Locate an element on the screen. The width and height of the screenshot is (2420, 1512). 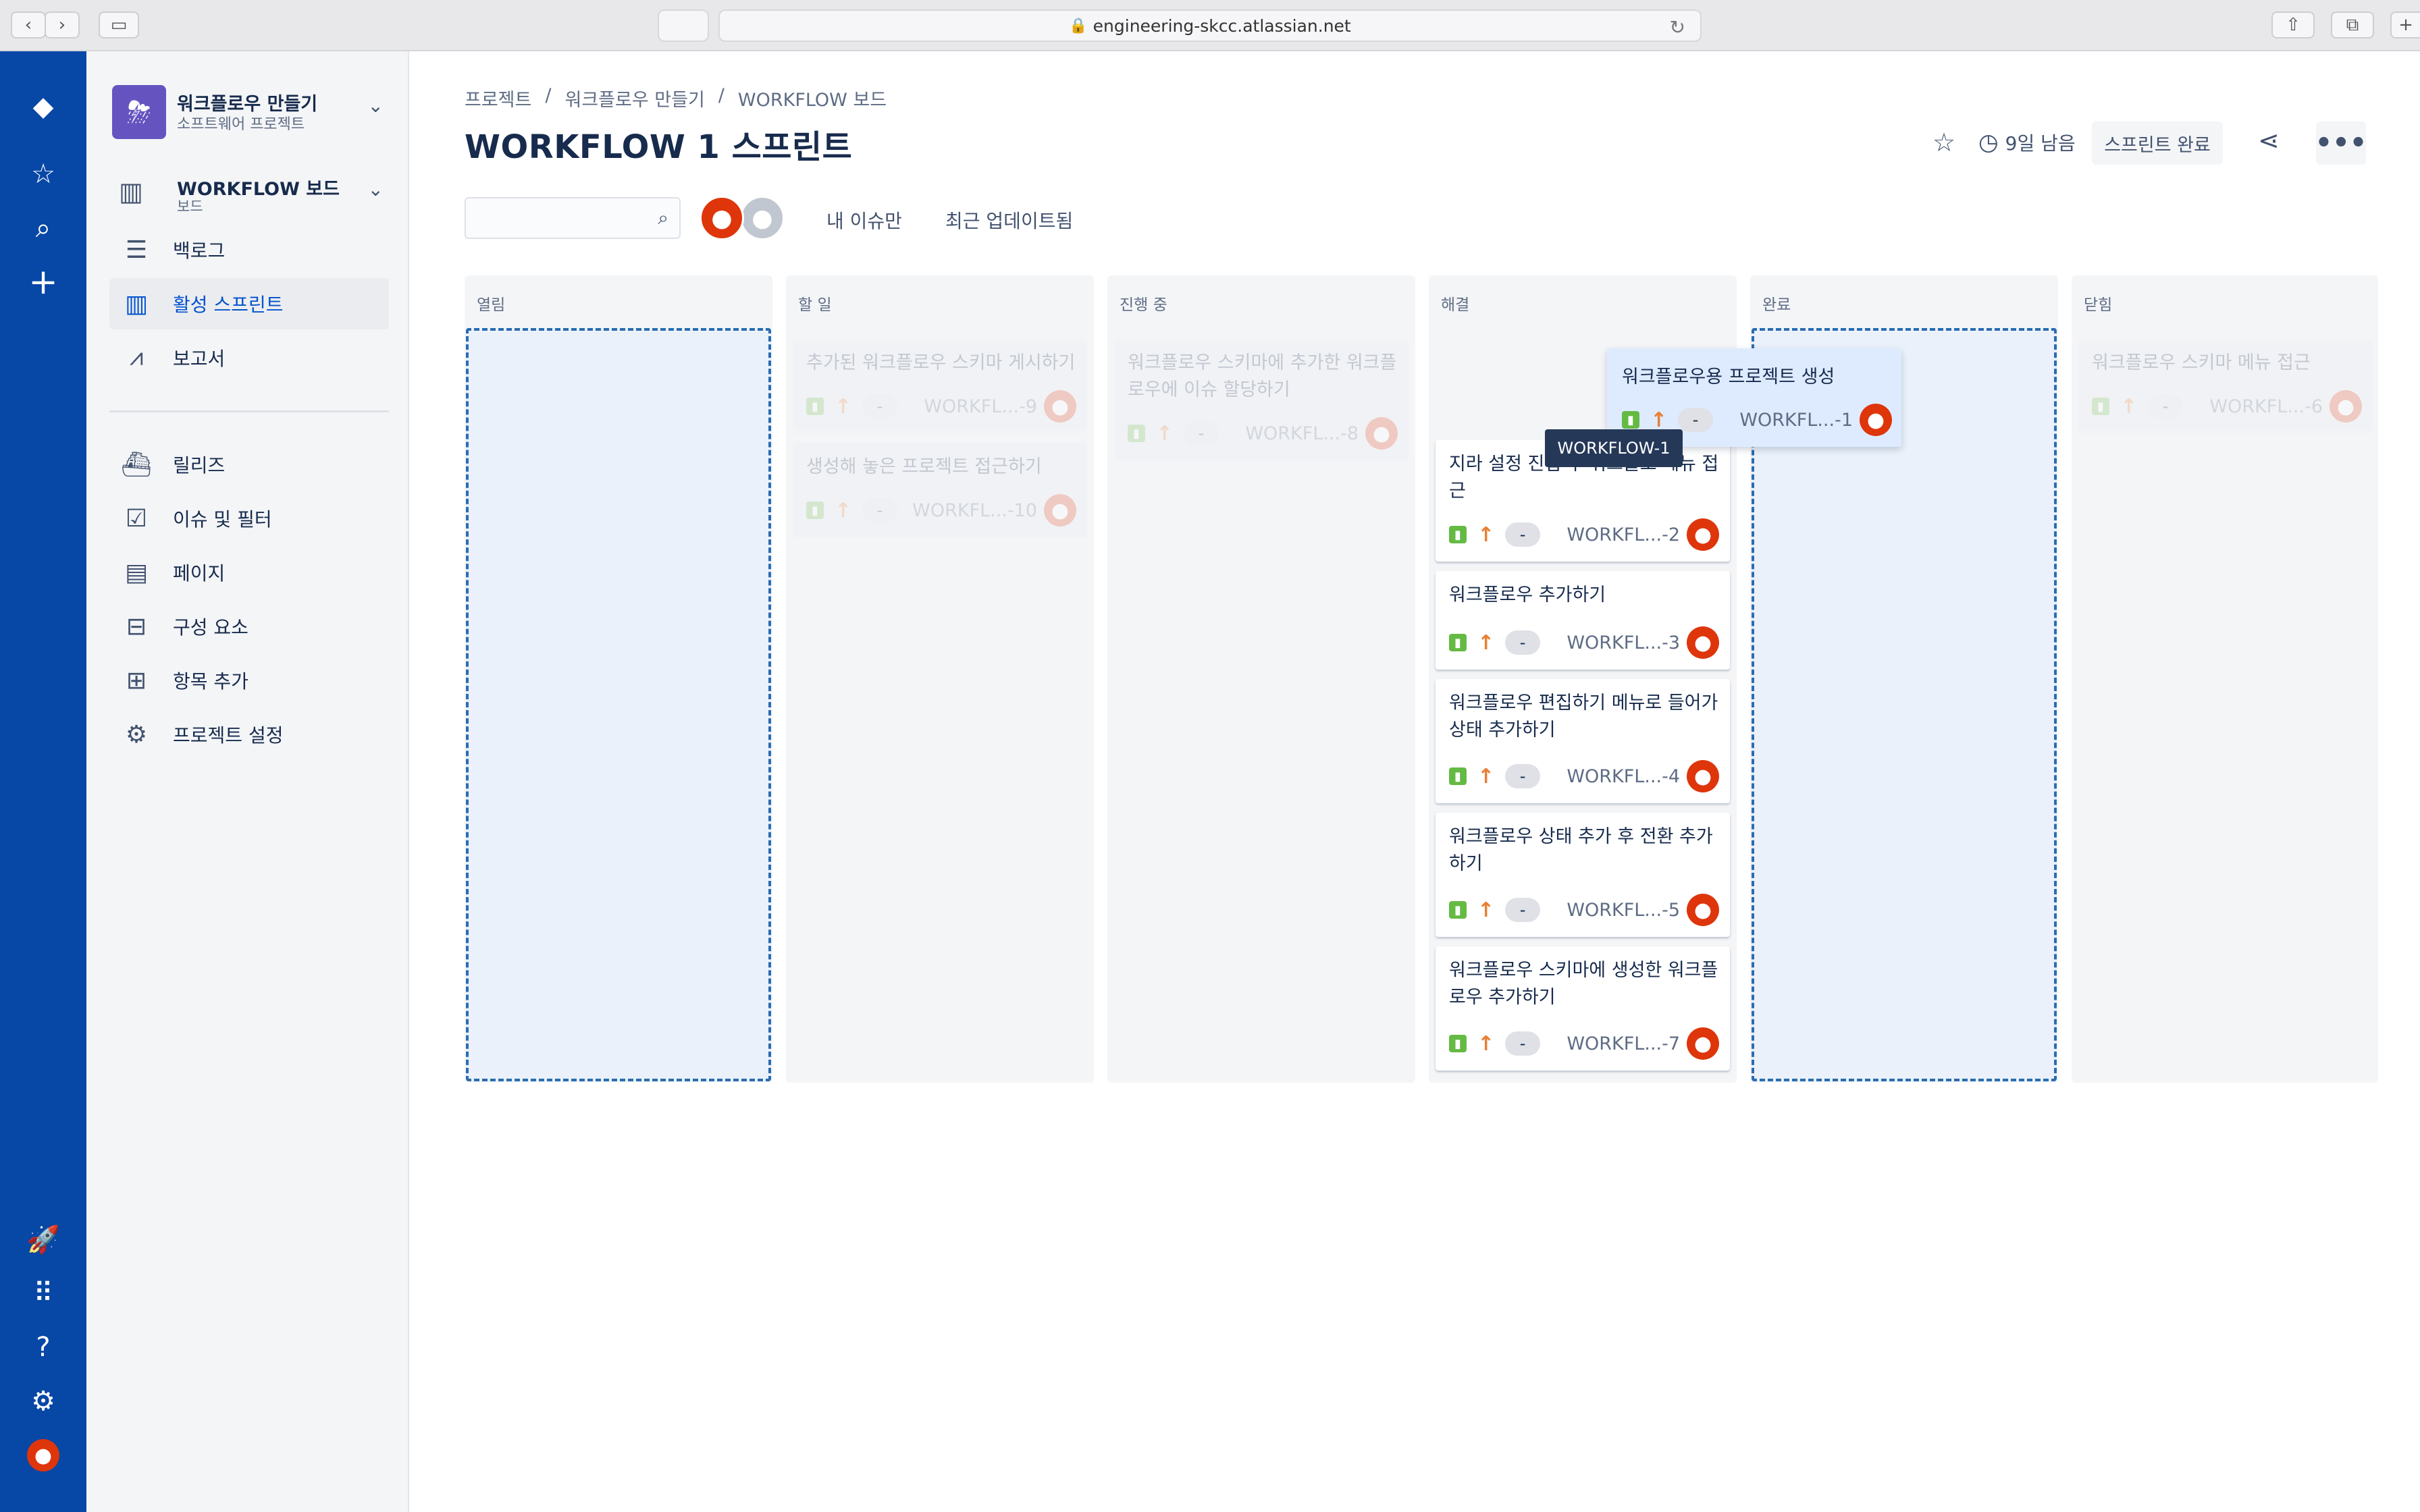
column-header: 해결 is located at coordinates (1455, 305).